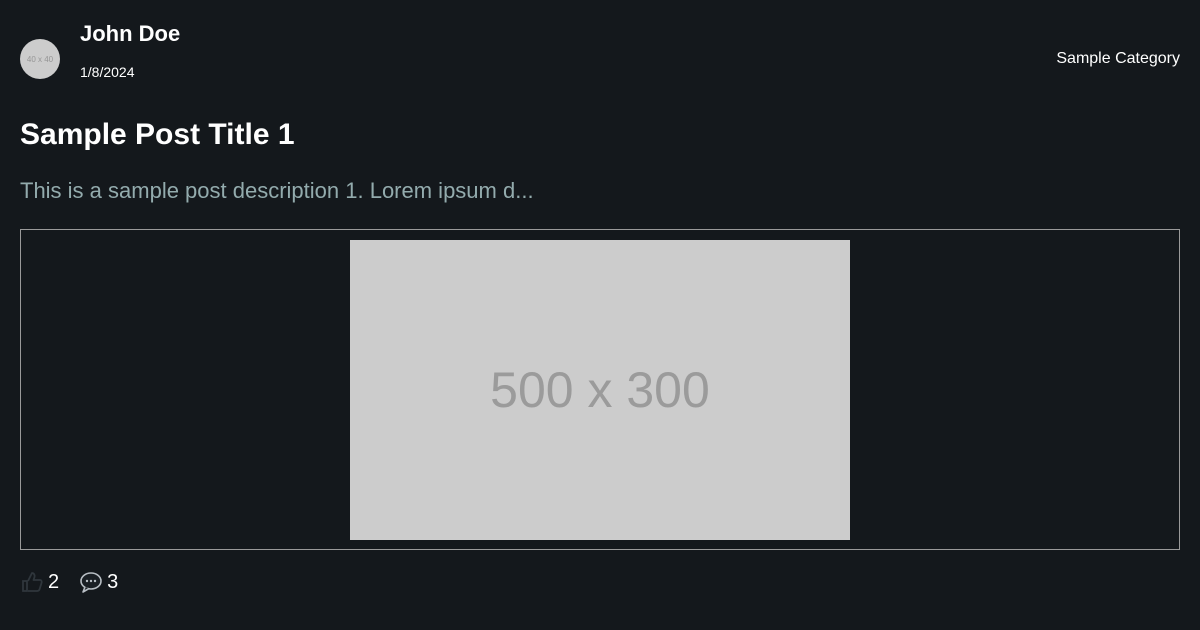 The height and width of the screenshot is (630, 1200). I want to click on like-button: 2, so click(39, 582).